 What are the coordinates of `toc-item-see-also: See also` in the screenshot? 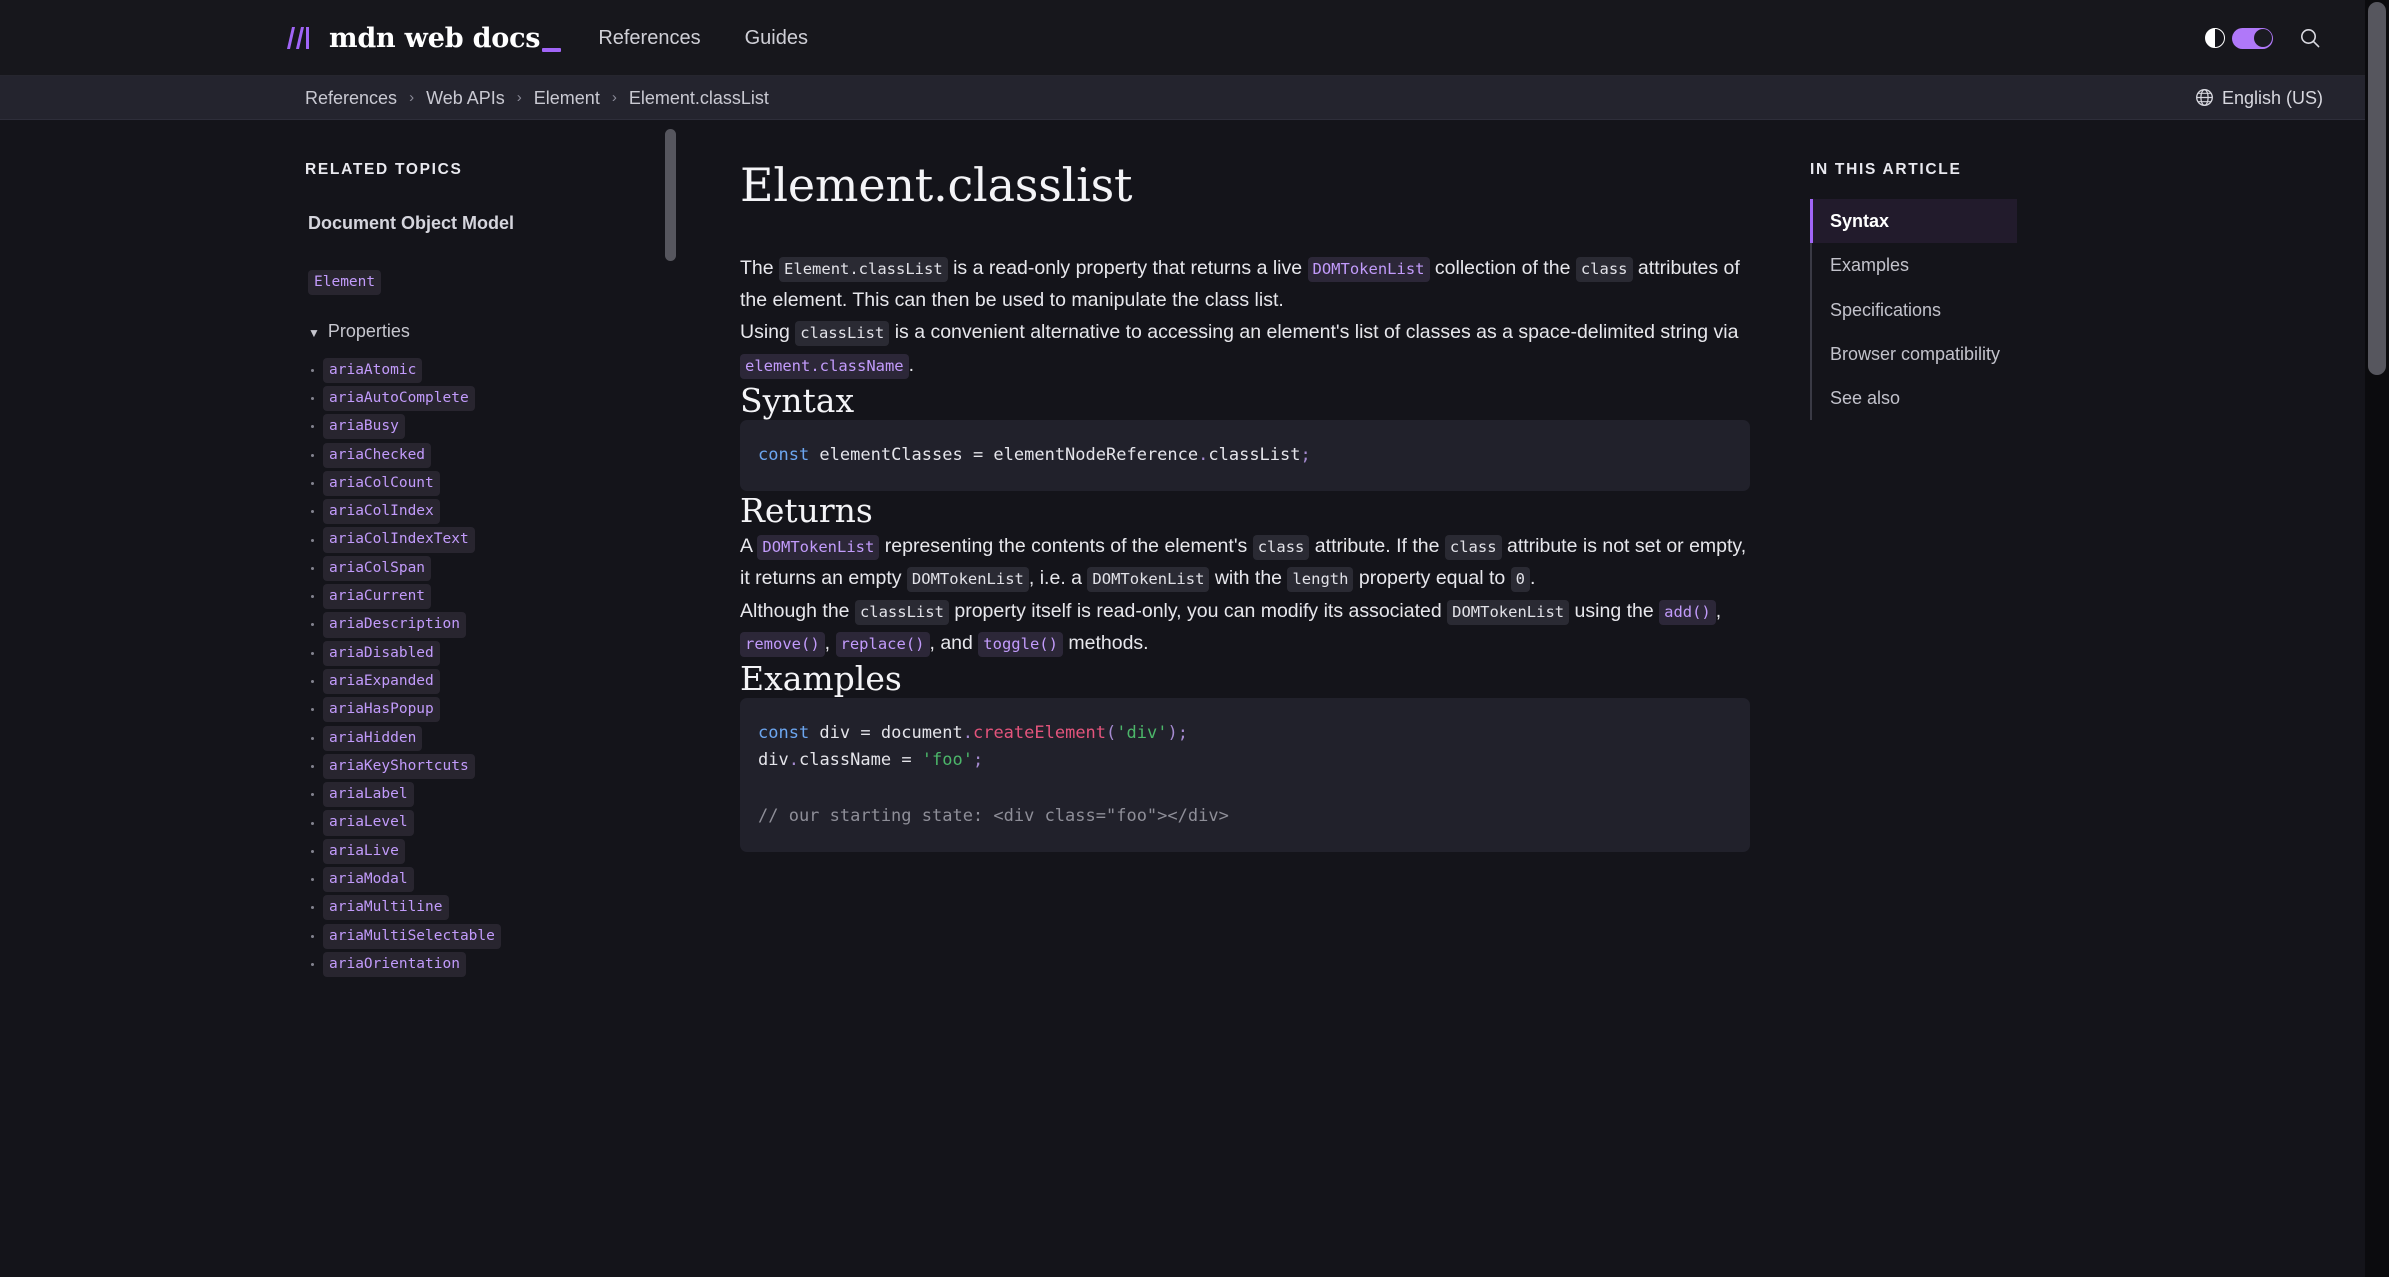 It's located at (2011, 398).